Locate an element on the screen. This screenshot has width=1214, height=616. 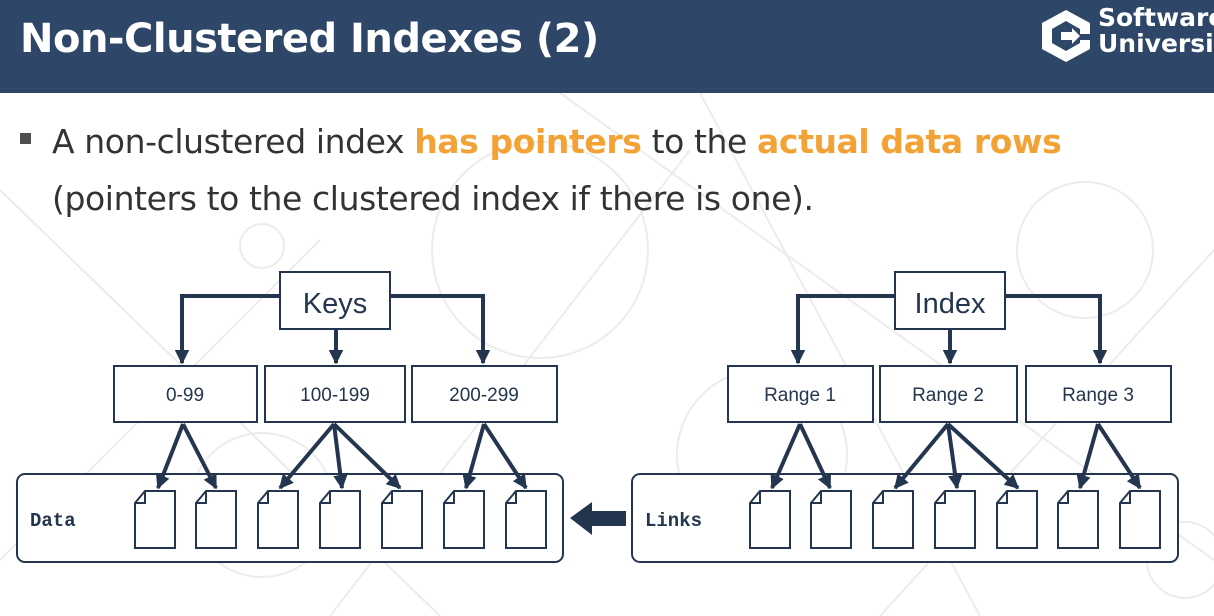
links-to-data-arrow is located at coordinates (598, 518).